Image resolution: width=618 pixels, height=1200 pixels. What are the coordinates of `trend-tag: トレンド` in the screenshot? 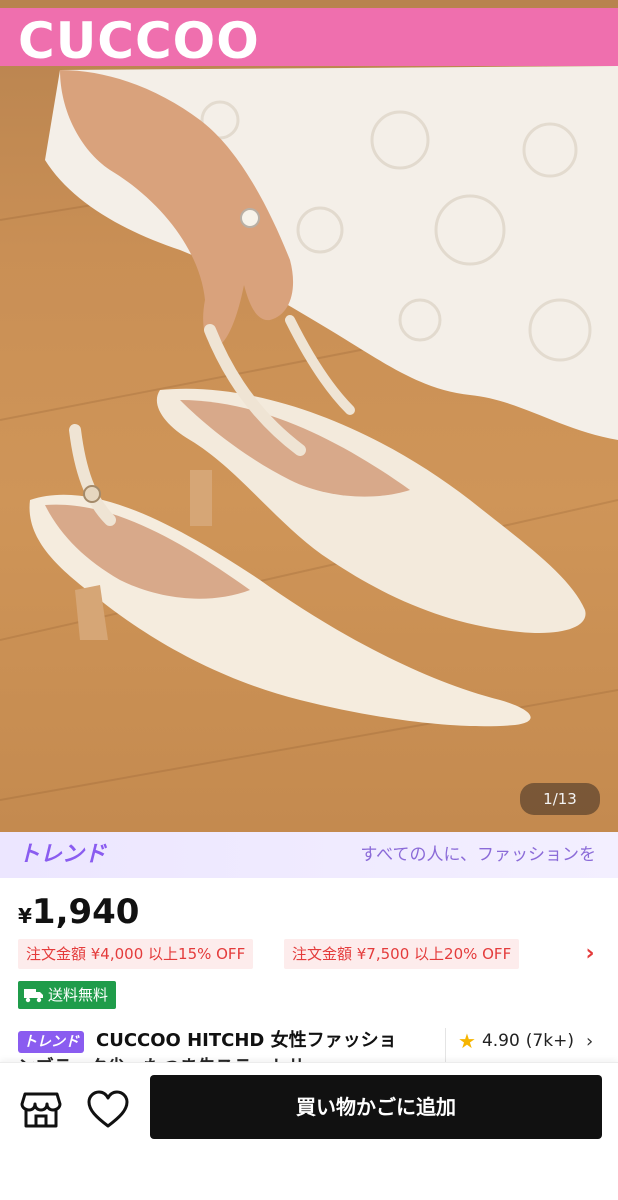 It's located at (51, 1042).